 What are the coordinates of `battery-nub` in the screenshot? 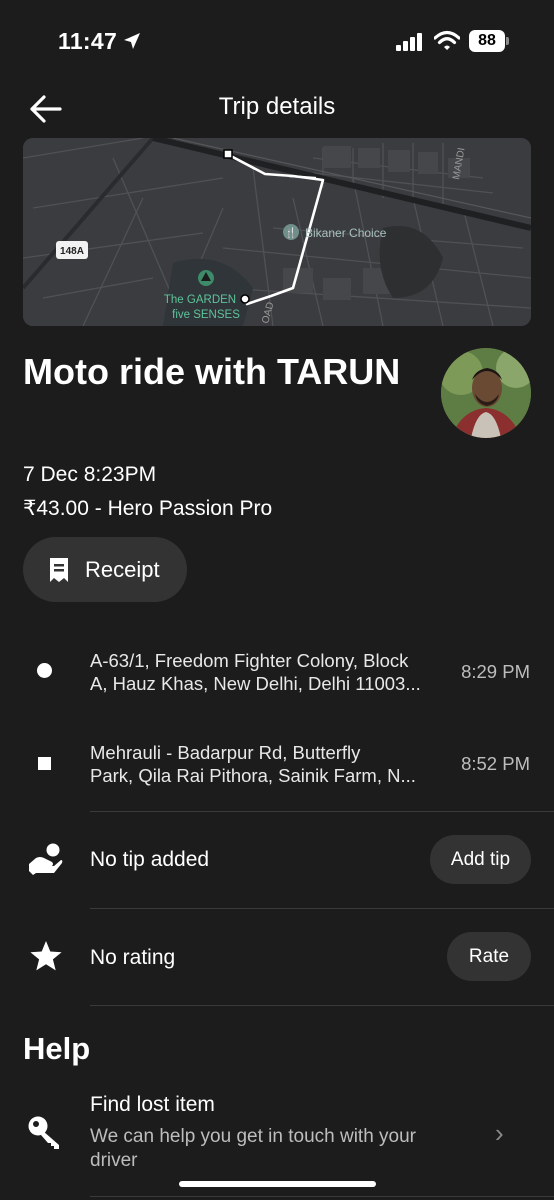 It's located at (507, 41).